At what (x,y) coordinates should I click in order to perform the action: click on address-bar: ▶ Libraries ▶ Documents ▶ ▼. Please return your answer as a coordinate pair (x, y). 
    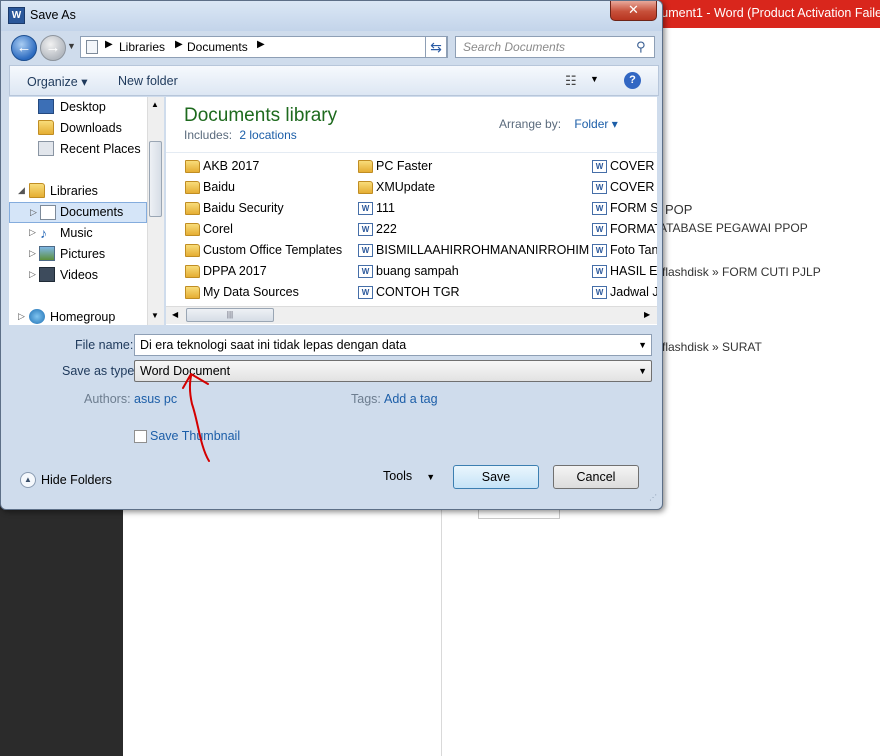
    Looking at the image, I should click on (288, 47).